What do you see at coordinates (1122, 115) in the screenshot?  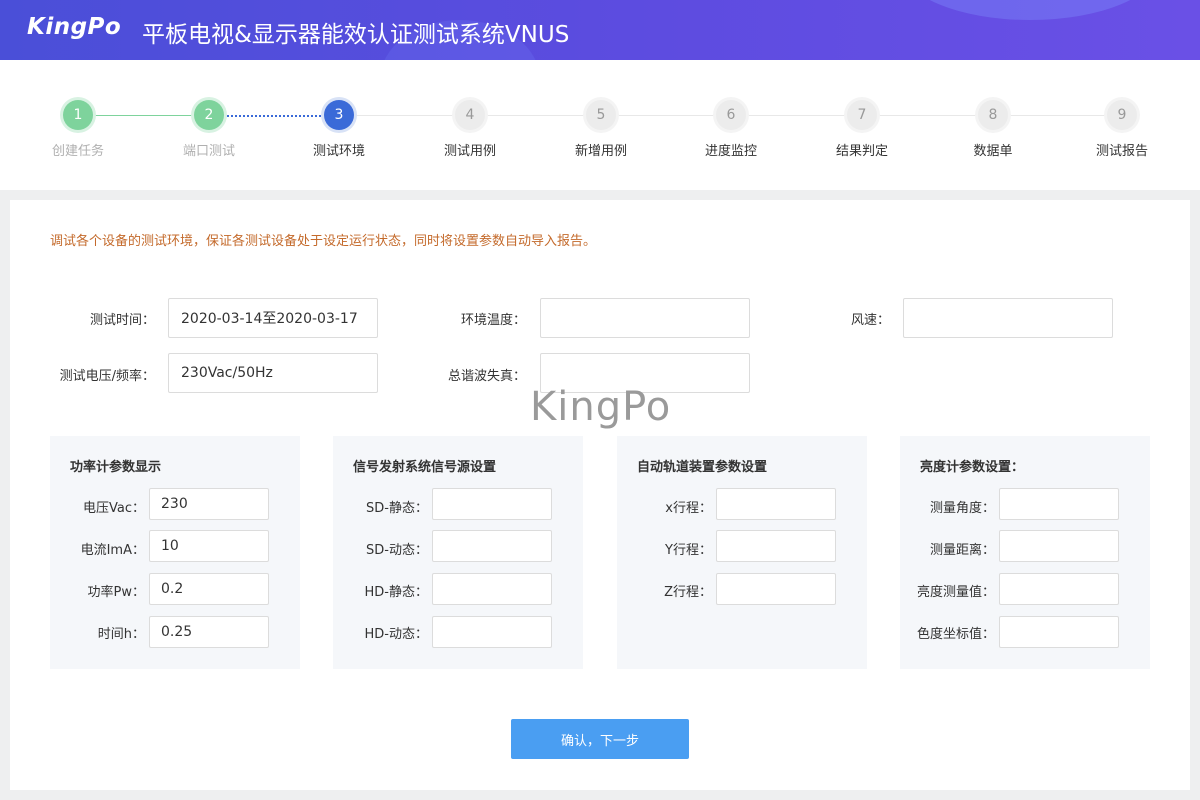 I see `step-number: 9` at bounding box center [1122, 115].